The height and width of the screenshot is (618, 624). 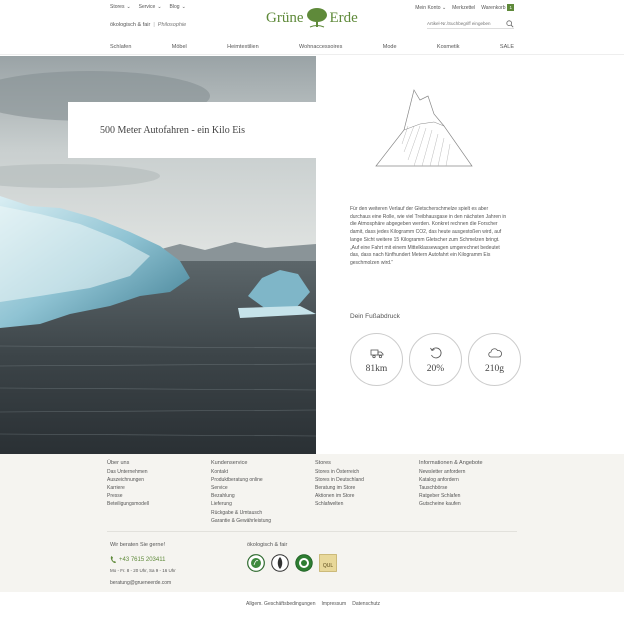 What do you see at coordinates (376, 368) in the screenshot?
I see `footprint-distance-value: 81km` at bounding box center [376, 368].